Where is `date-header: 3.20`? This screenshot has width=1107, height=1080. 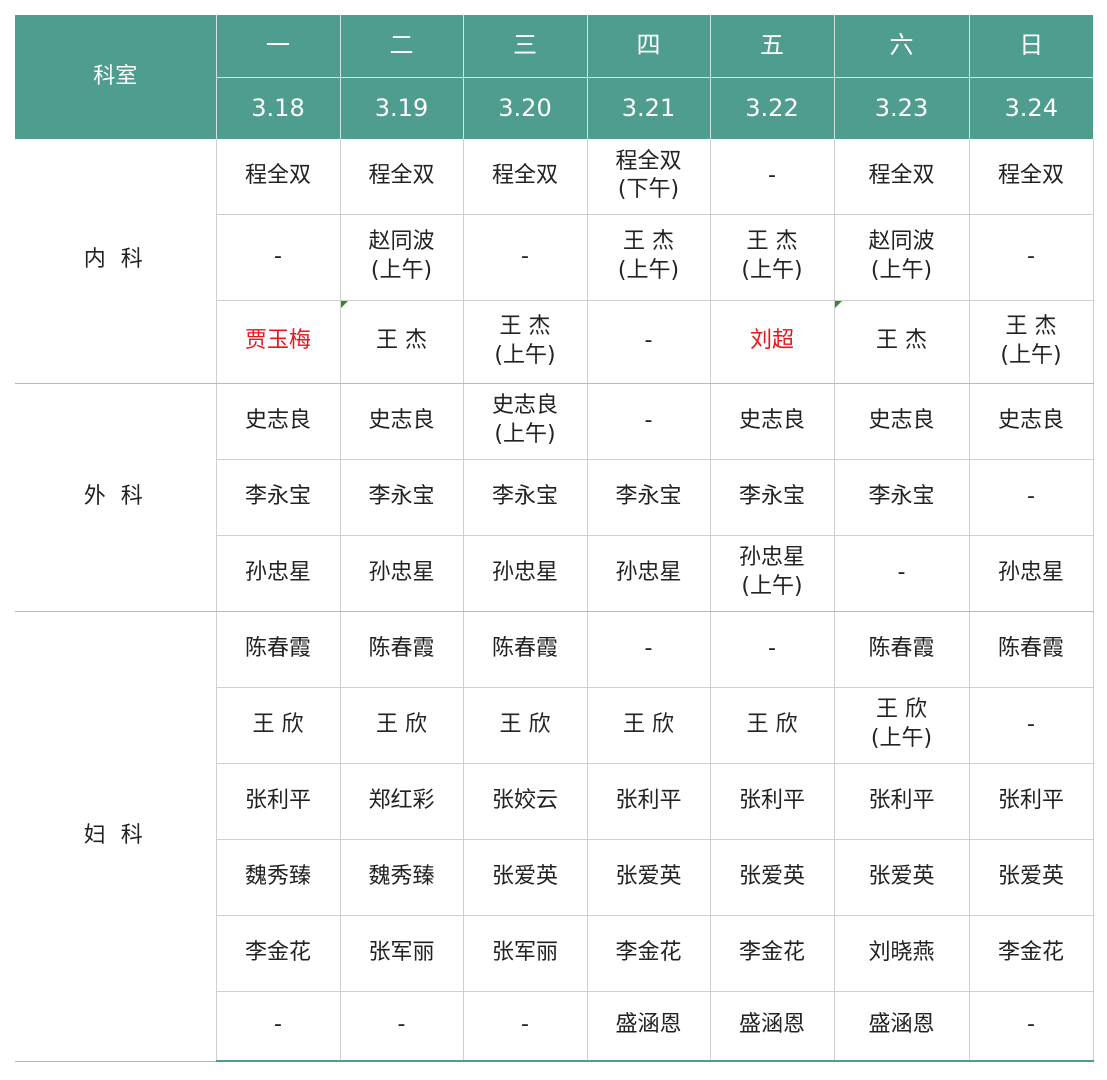
date-header: 3.20 is located at coordinates (525, 108).